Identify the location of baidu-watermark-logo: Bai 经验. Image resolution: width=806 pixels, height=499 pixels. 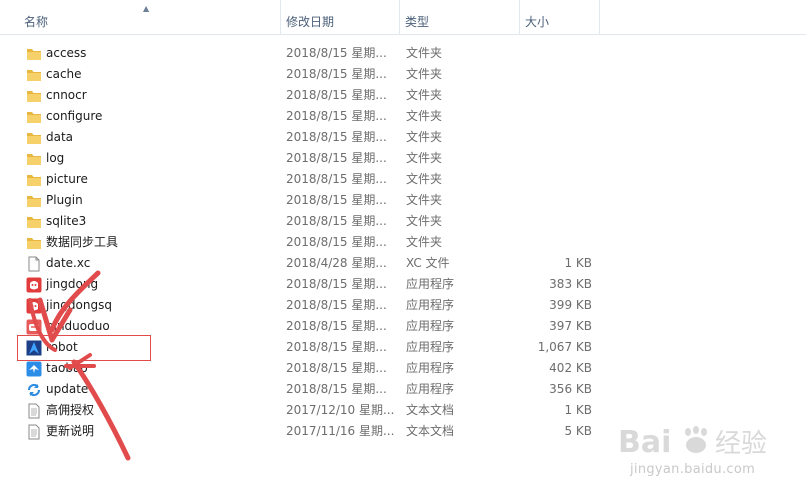
(692, 442).